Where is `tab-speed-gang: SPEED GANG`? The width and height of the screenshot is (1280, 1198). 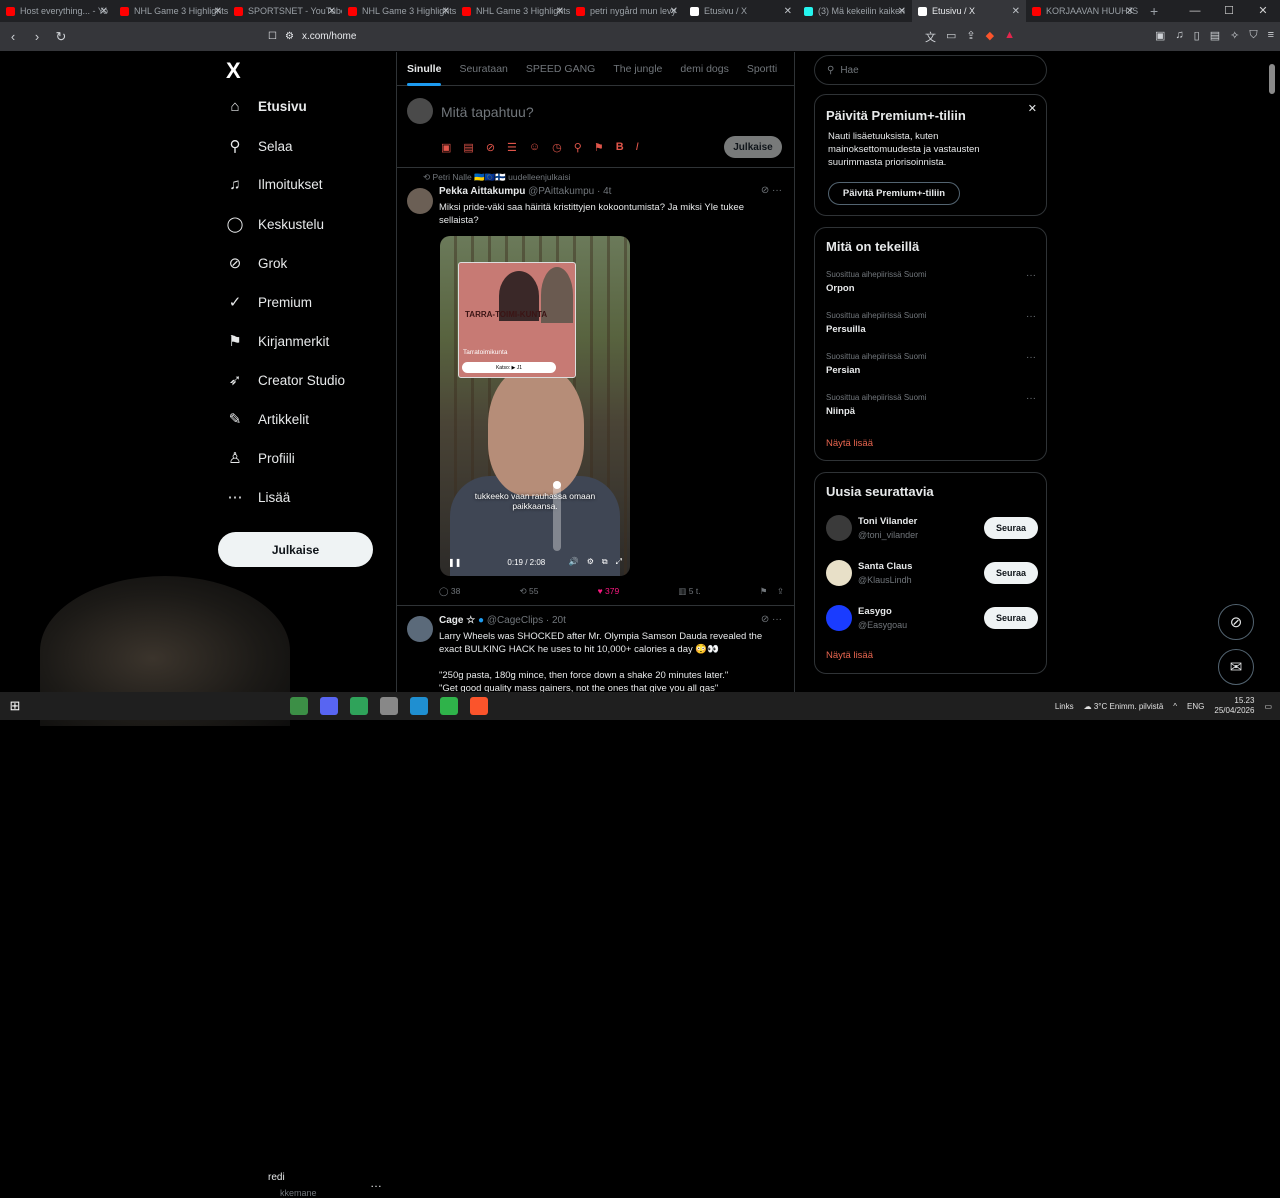
tab-speed-gang: SPEED GANG is located at coordinates (560, 69).